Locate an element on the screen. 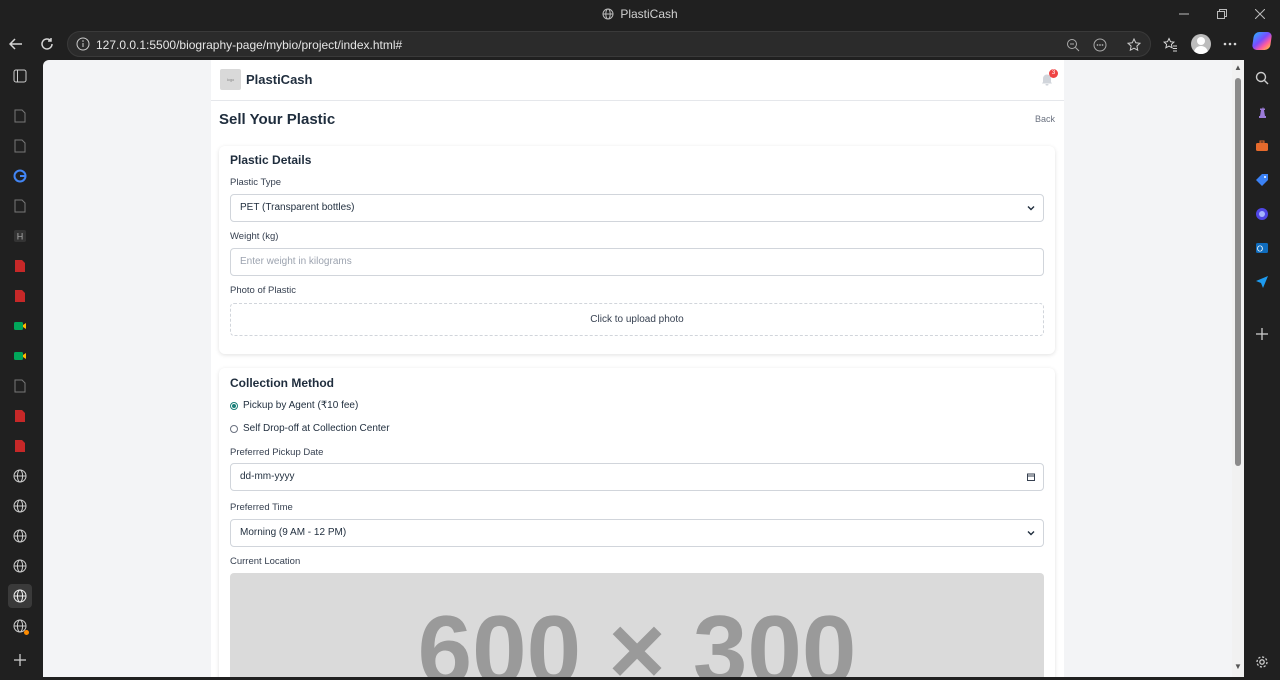  dropoff-radio is located at coordinates (234, 428).